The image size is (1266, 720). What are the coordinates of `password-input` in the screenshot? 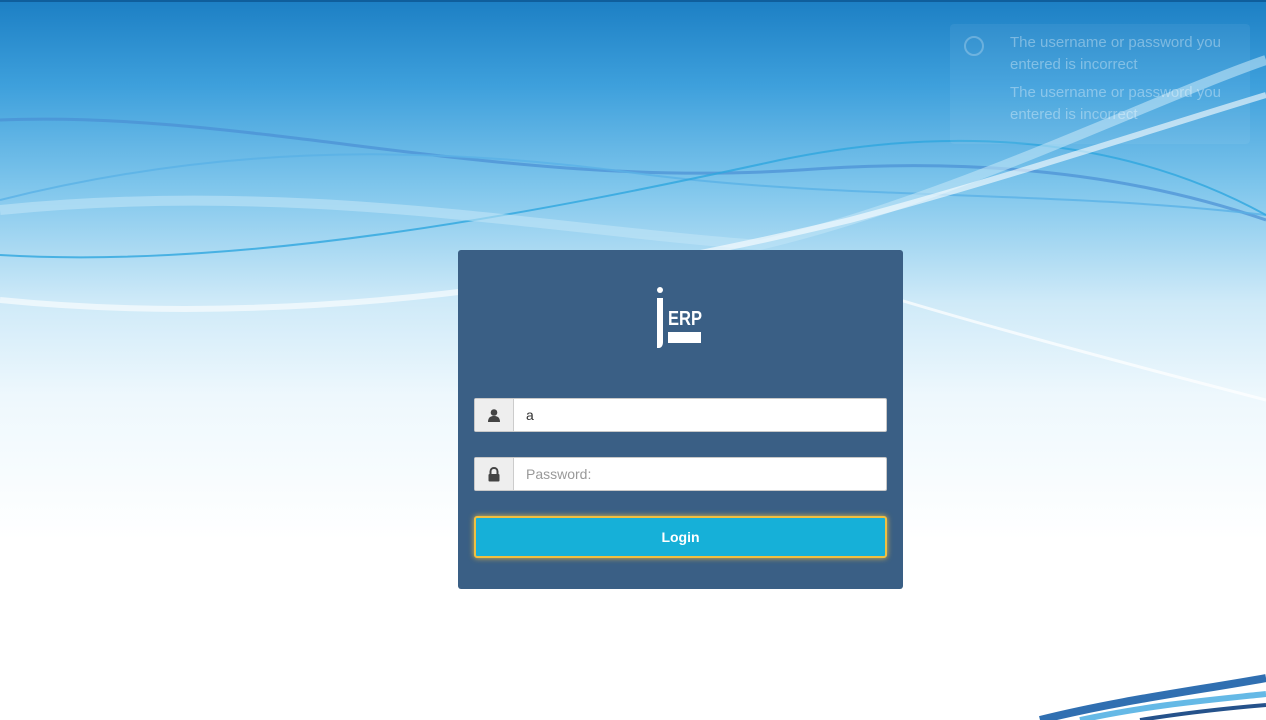 It's located at (700, 474).